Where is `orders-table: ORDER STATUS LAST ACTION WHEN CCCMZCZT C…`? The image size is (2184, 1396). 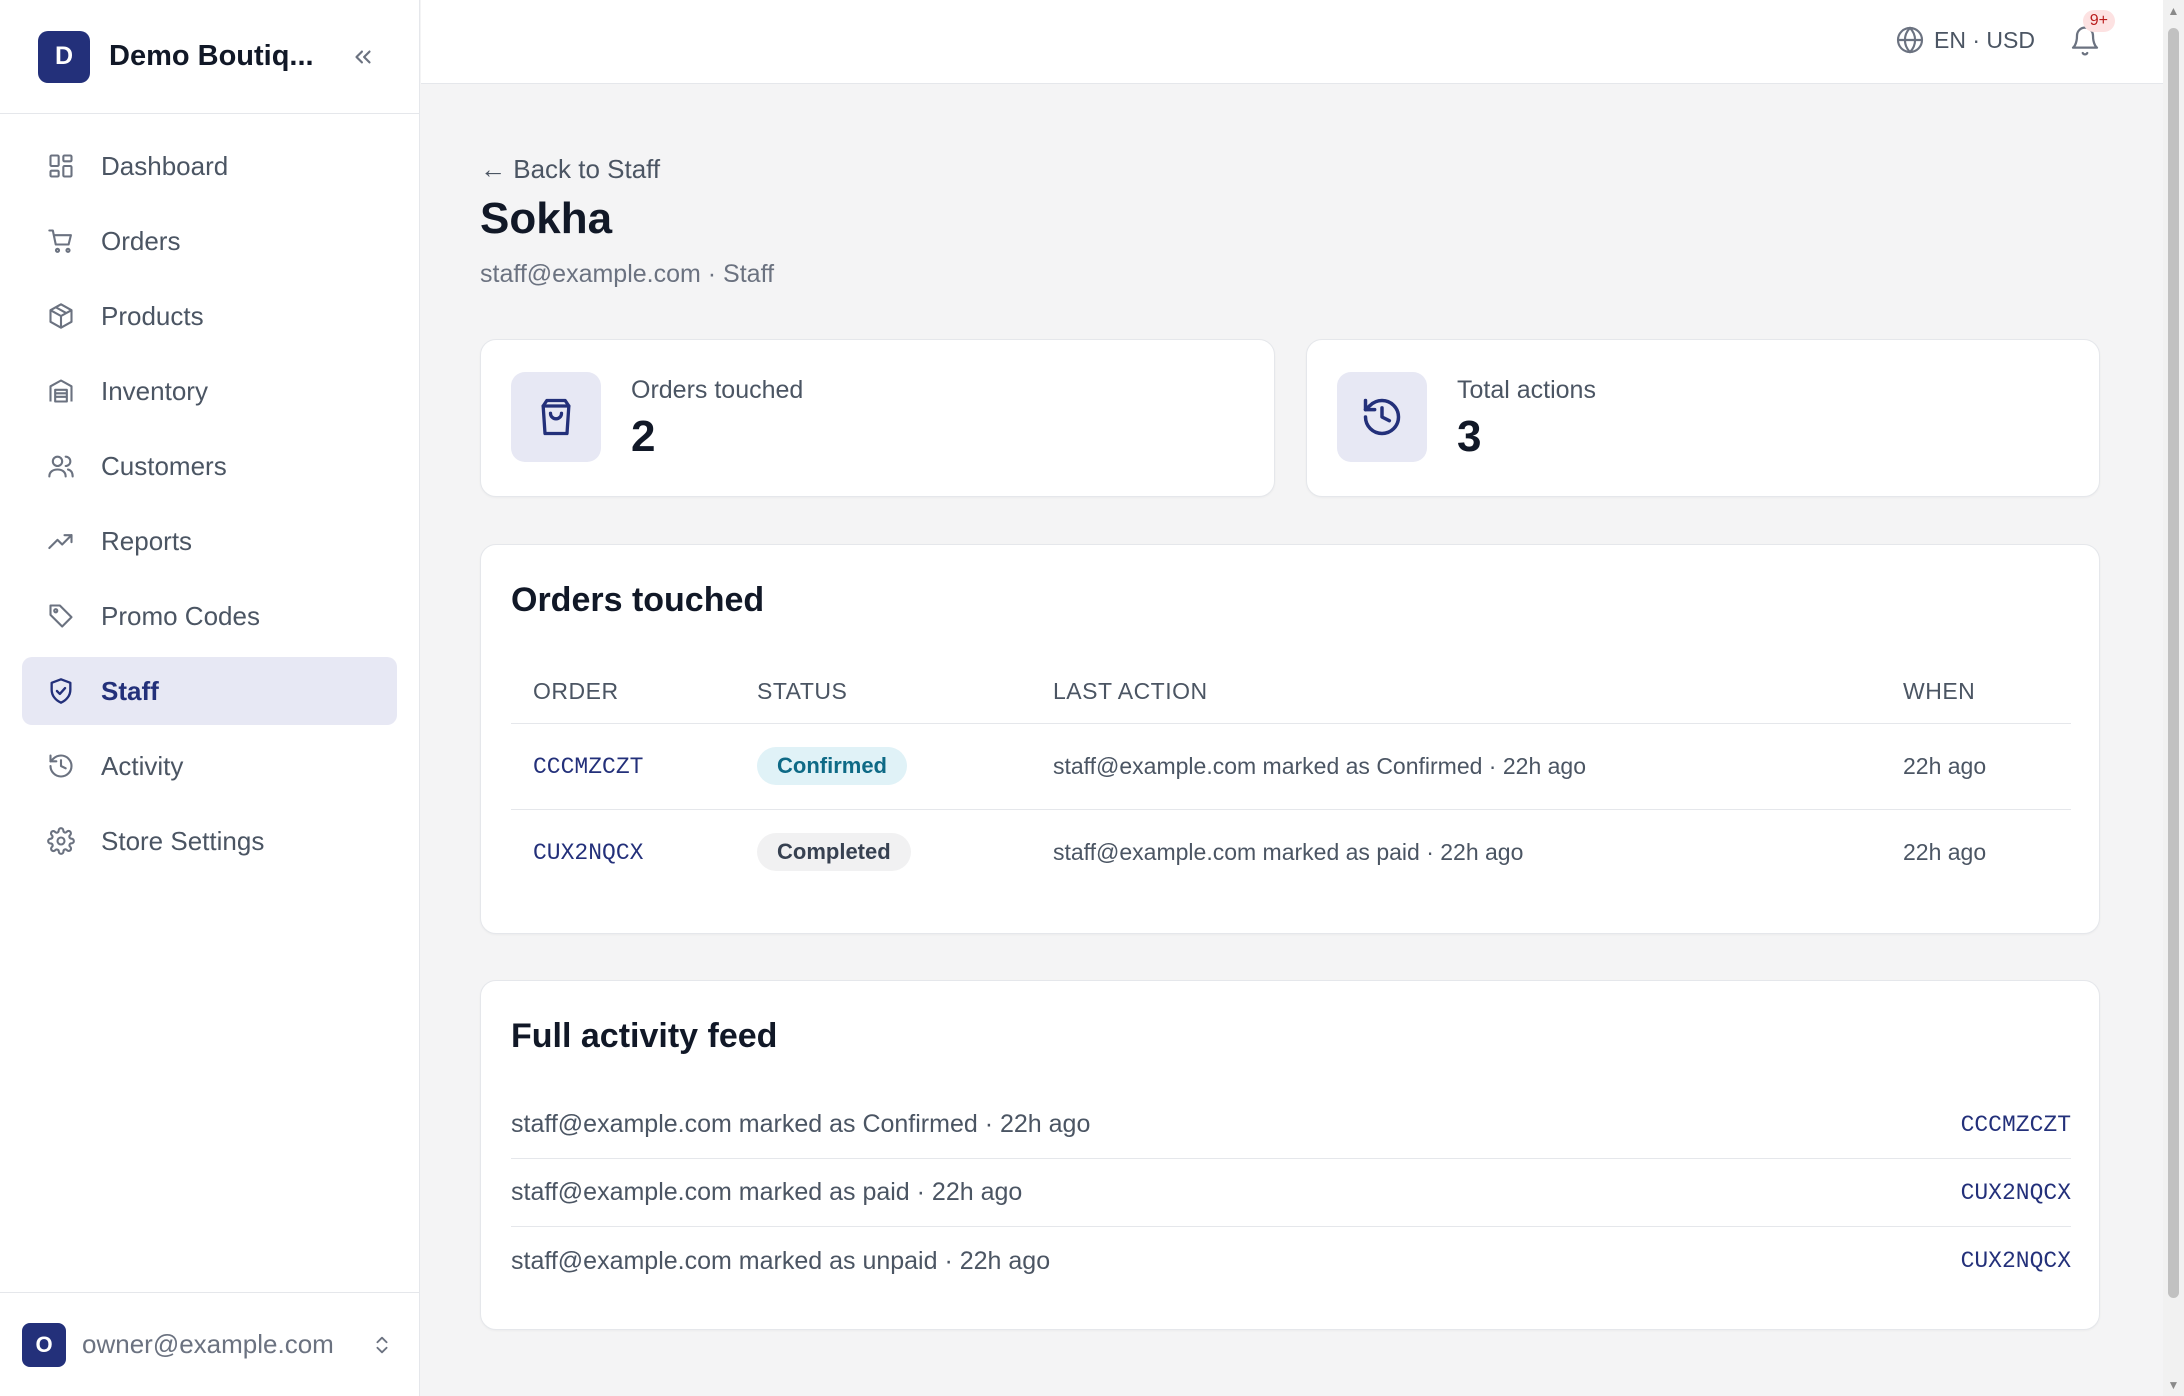
orders-table: ORDER STATUS LAST ACTION WHEN CCCMZCZT C… is located at coordinates (1291, 778).